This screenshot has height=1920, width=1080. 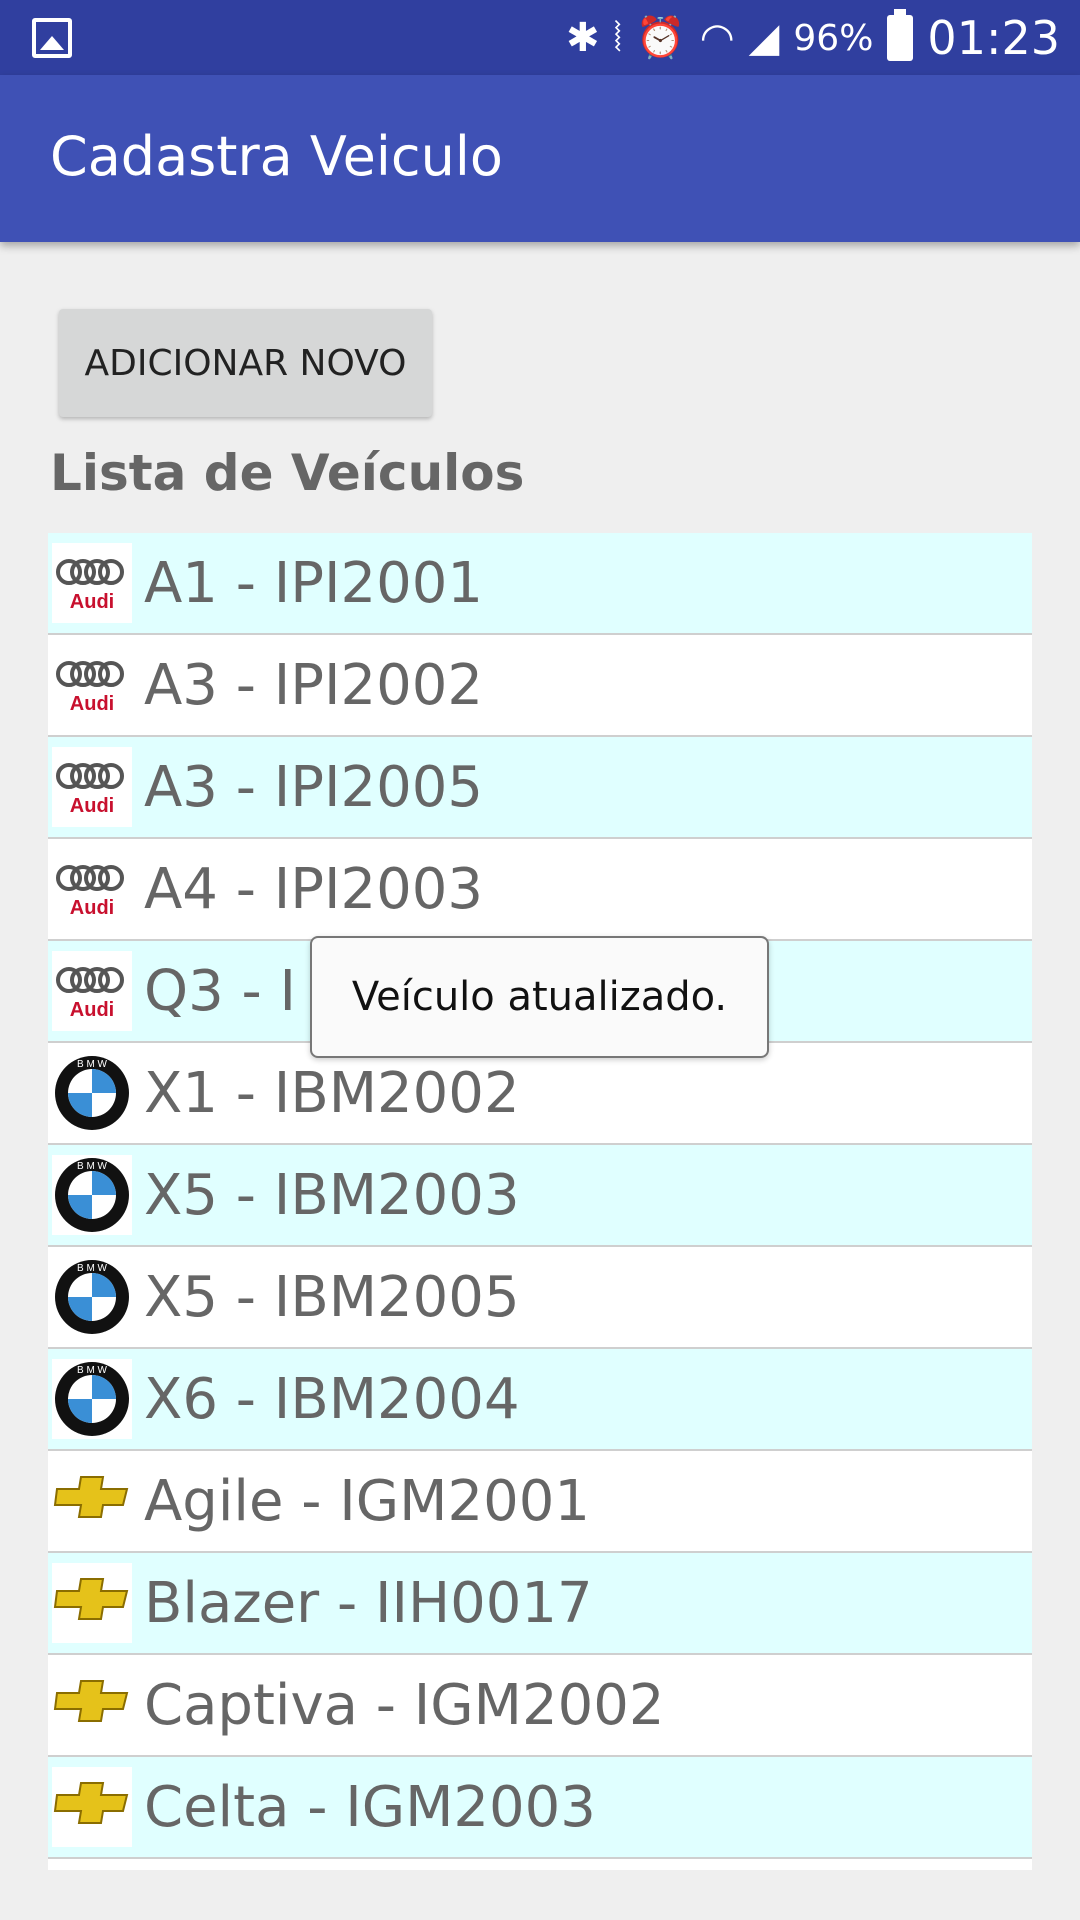 What do you see at coordinates (833, 38) in the screenshot?
I see `battery-percent: 96%` at bounding box center [833, 38].